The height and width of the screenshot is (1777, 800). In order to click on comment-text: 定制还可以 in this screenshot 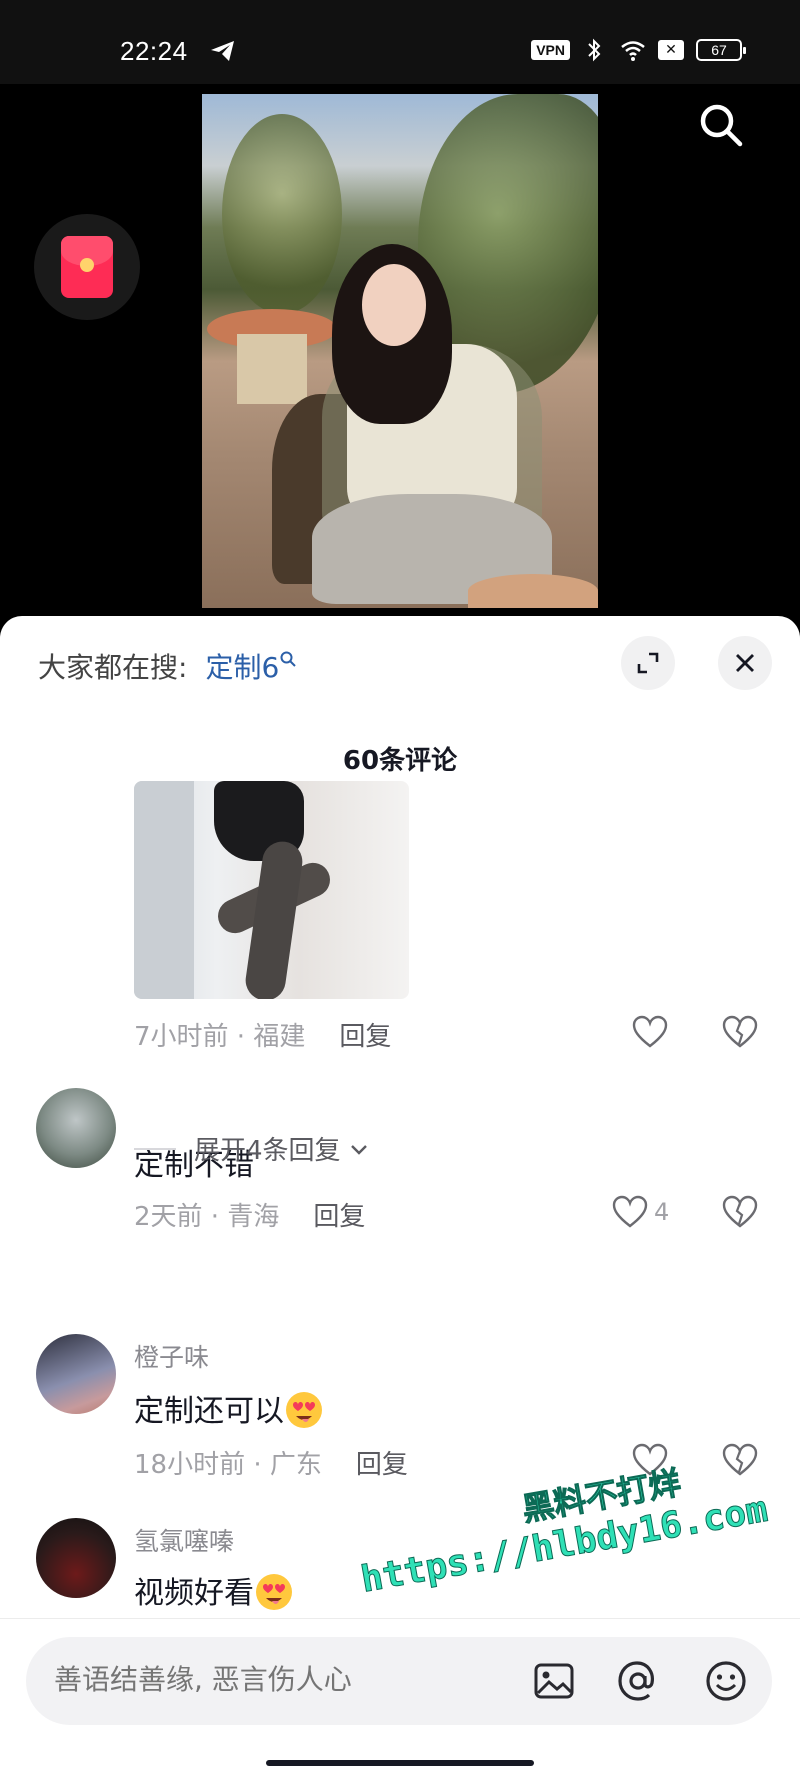, I will do `click(229, 1408)`.